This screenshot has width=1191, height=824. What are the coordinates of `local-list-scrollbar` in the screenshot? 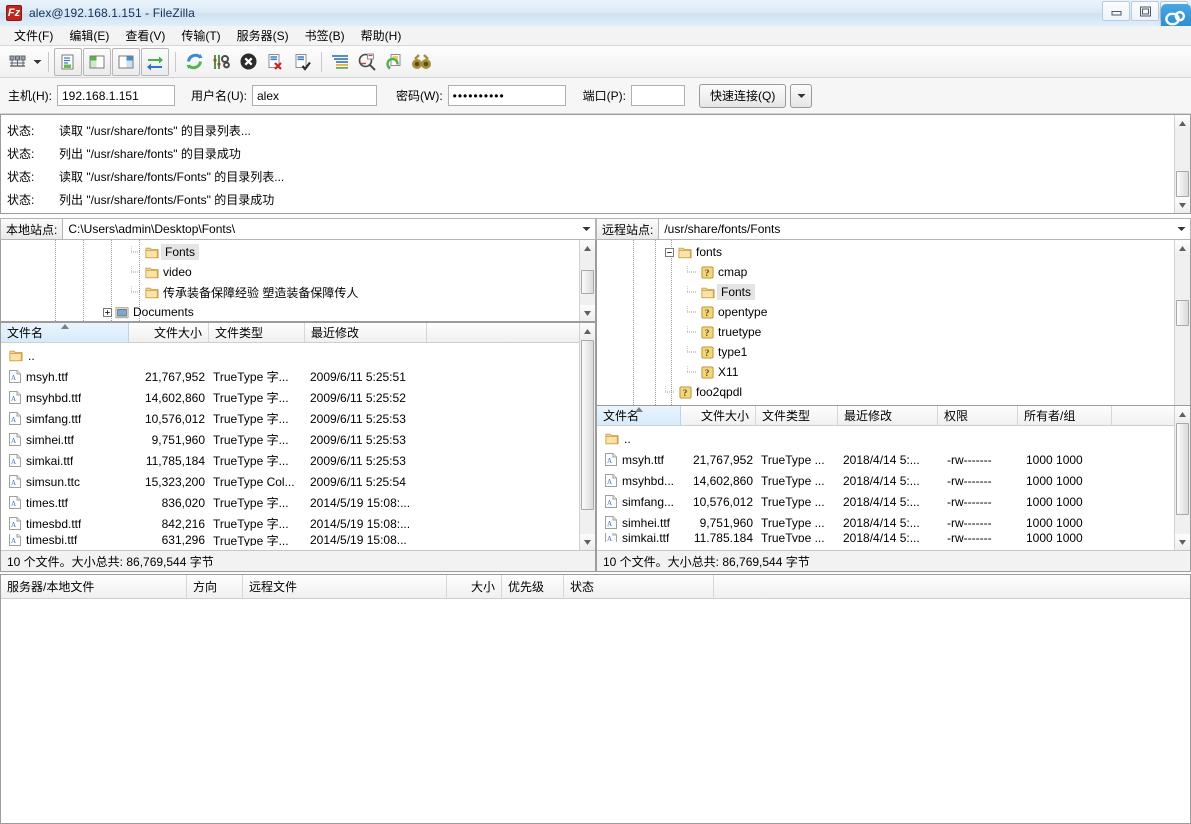 It's located at (587, 436).